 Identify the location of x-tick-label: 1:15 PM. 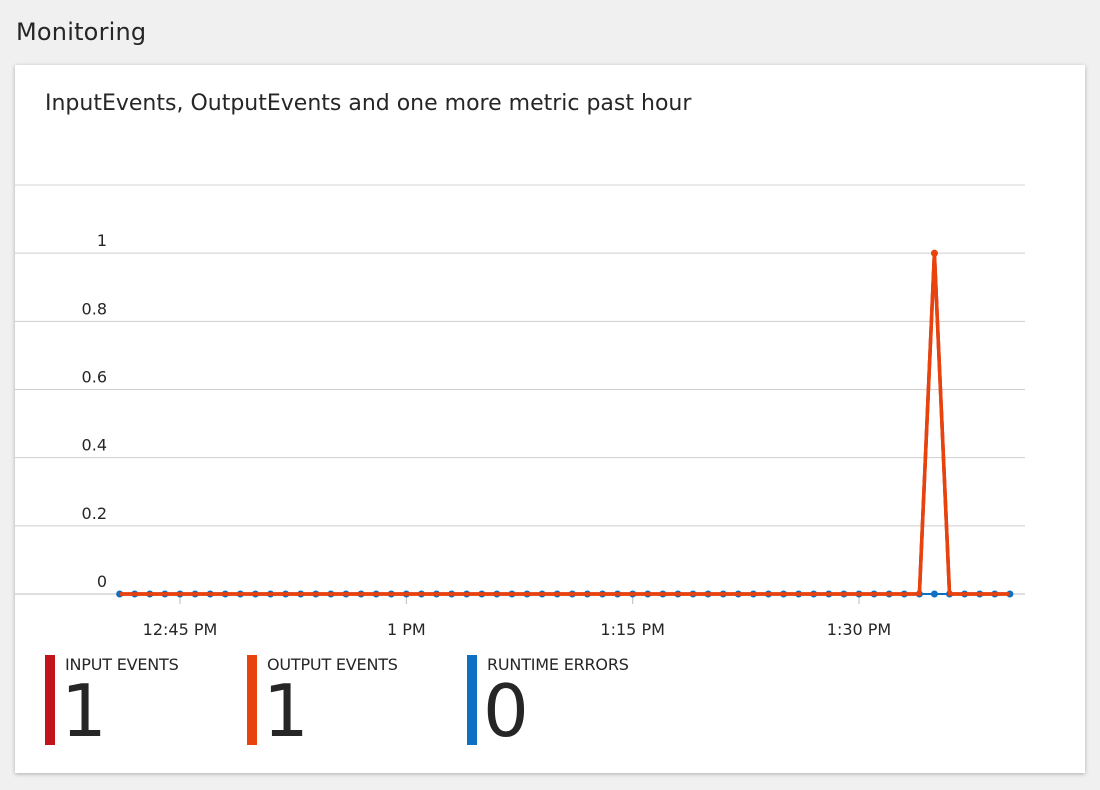
(632, 629).